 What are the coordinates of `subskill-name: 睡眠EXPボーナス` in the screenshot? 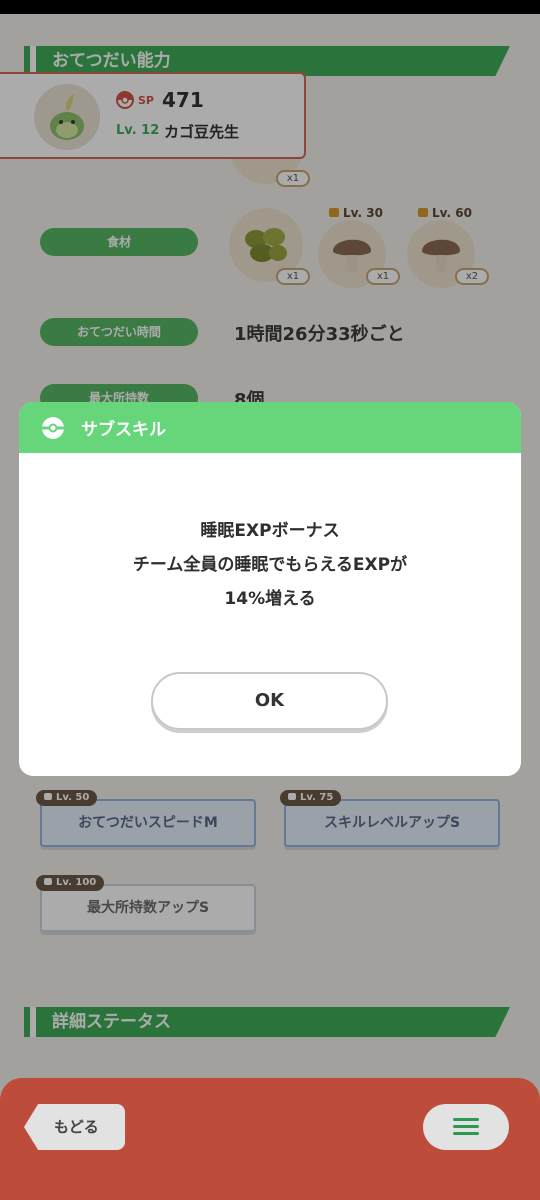 It's located at (270, 531).